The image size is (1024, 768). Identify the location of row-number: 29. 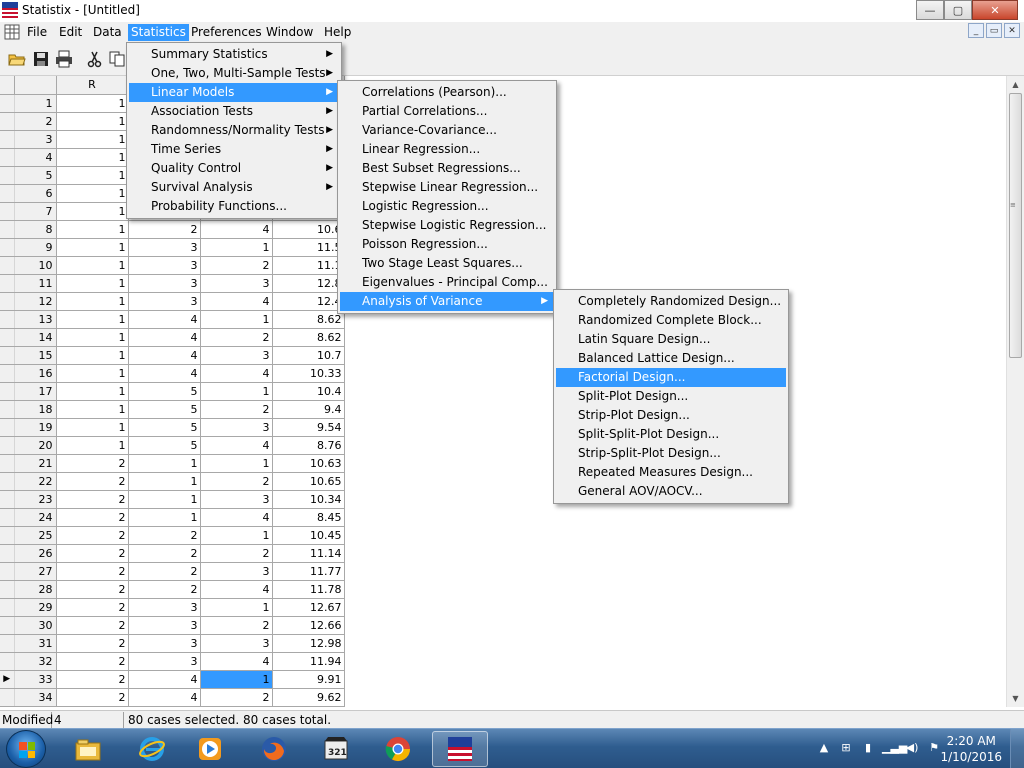
(35, 607).